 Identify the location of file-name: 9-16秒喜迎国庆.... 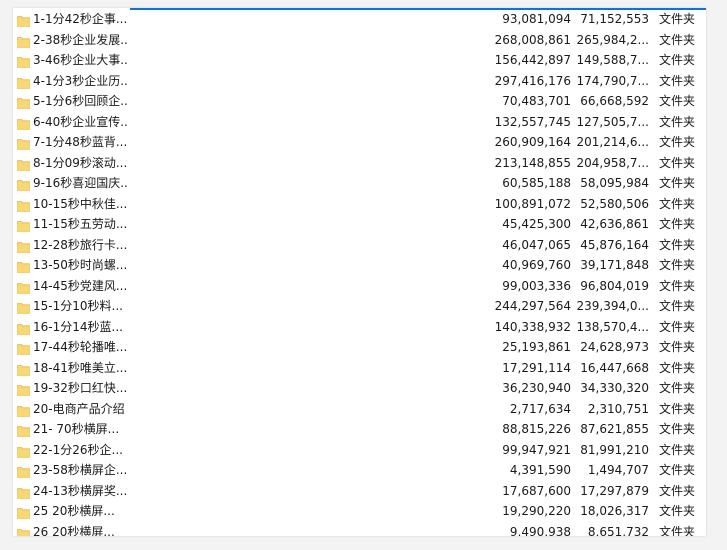
(81, 183).